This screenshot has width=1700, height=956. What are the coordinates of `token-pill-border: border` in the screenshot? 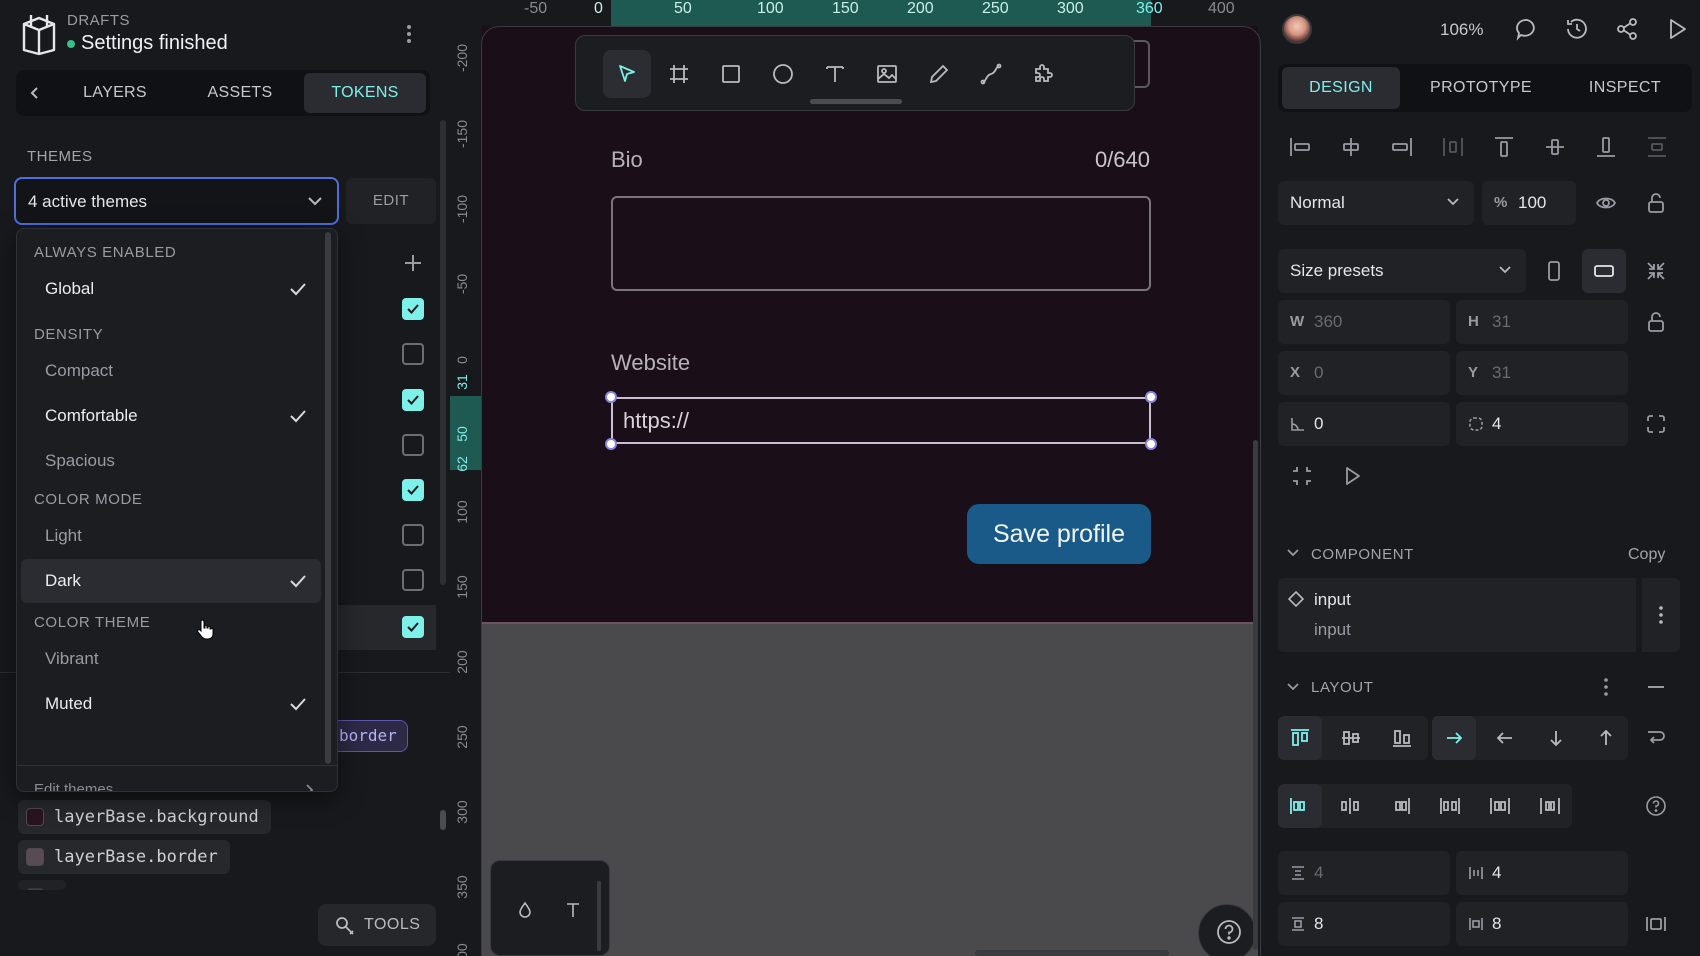 It's located at (372, 736).